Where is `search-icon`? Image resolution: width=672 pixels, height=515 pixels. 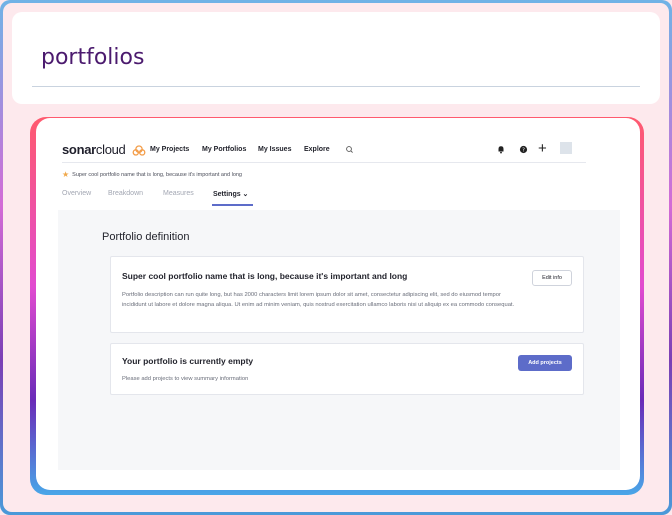
search-icon is located at coordinates (350, 150).